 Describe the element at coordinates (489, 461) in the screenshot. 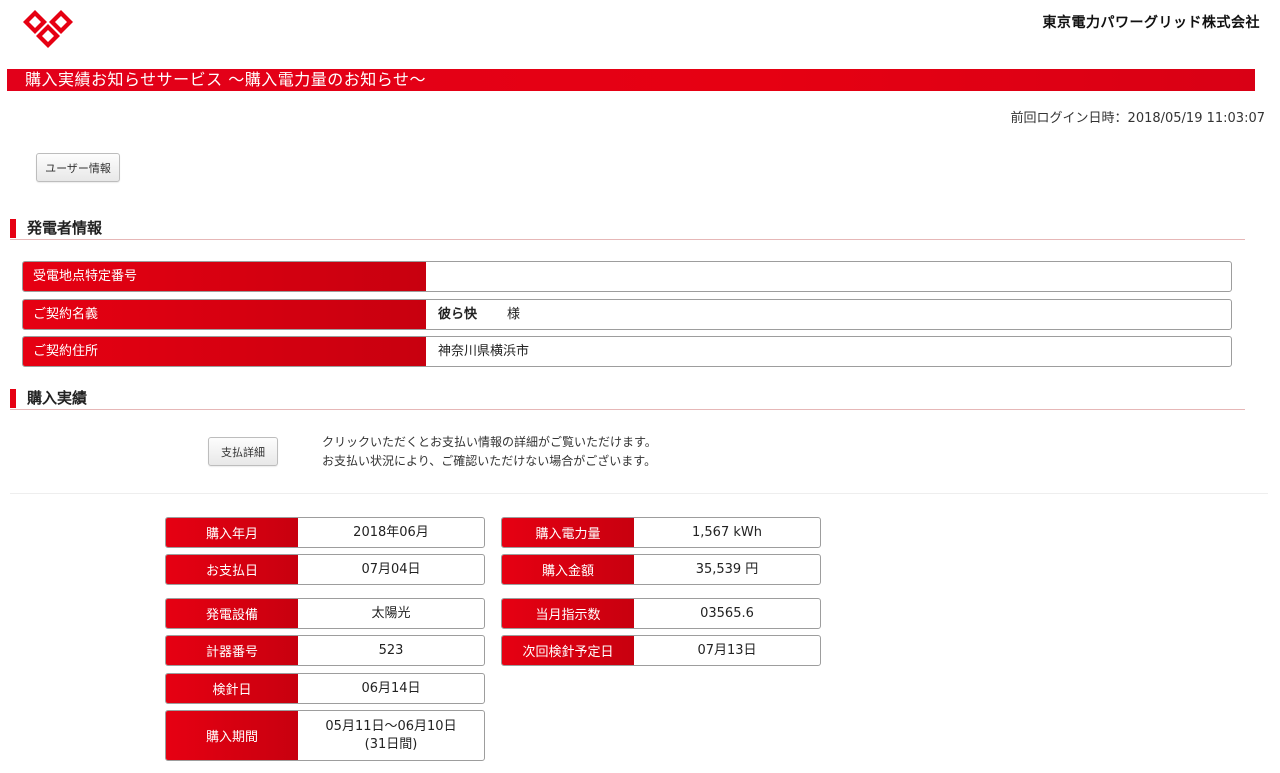

I see `note-line: お支払い状況により、ご確認いただけない場合がございます。` at that location.